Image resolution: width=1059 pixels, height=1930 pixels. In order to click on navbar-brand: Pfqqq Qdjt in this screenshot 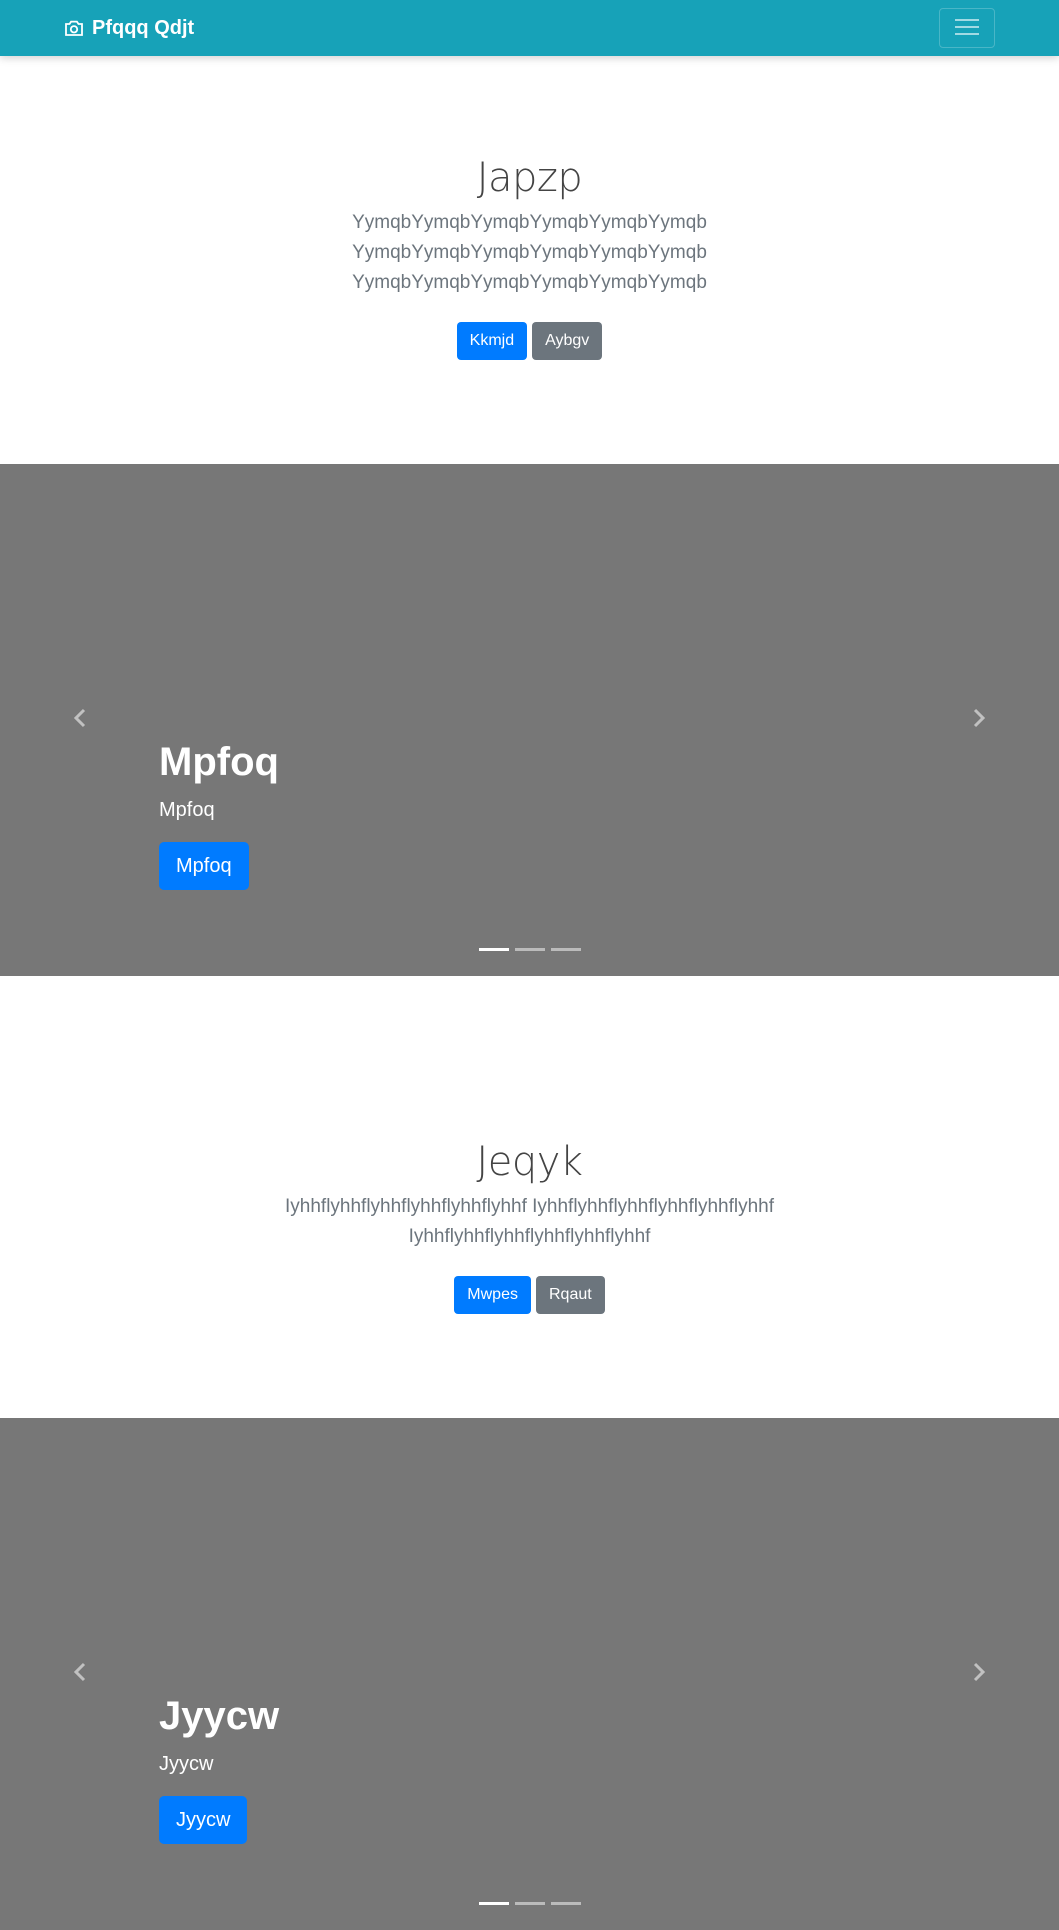, I will do `click(129, 28)`.